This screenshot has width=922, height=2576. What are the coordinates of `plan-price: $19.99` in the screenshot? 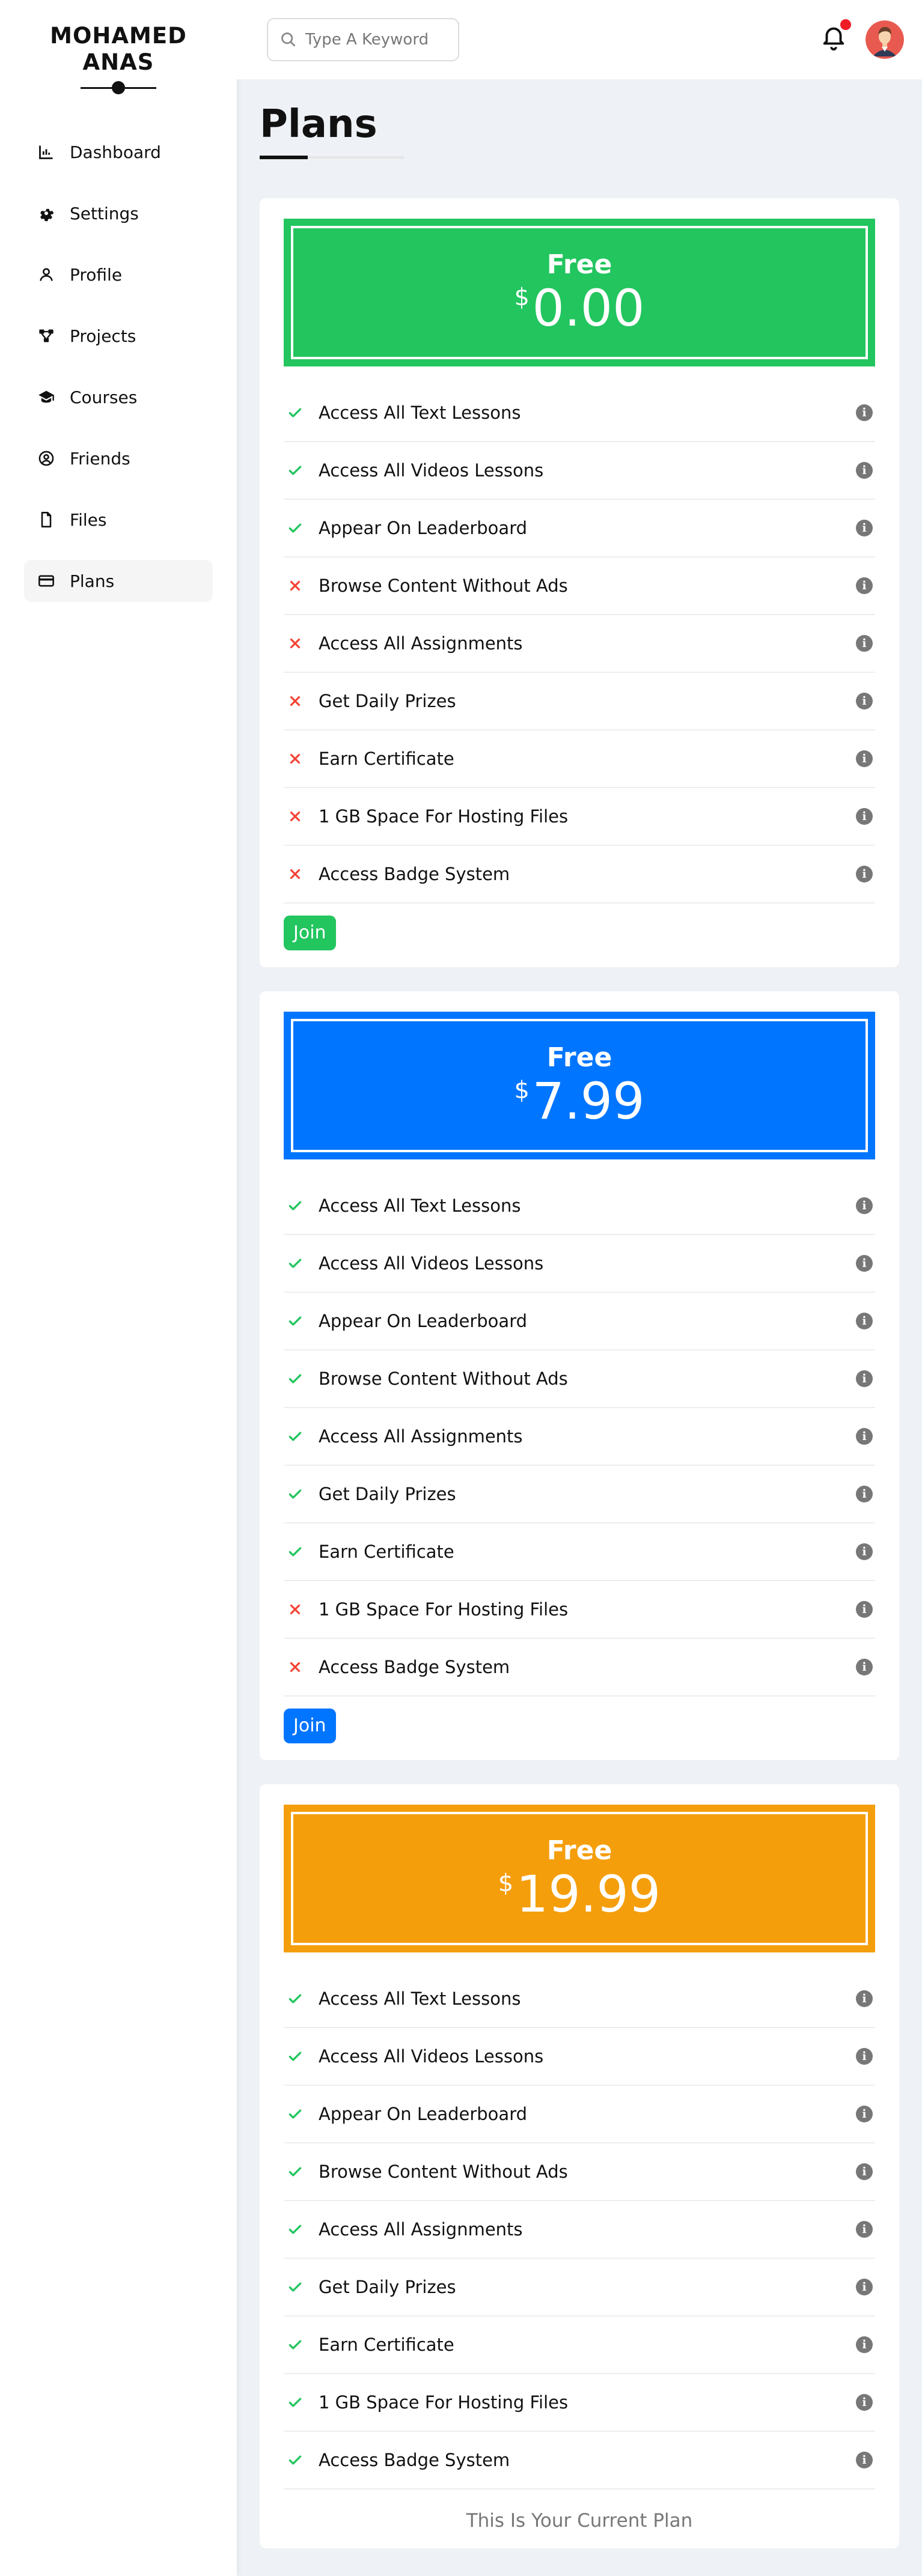 It's located at (579, 1894).